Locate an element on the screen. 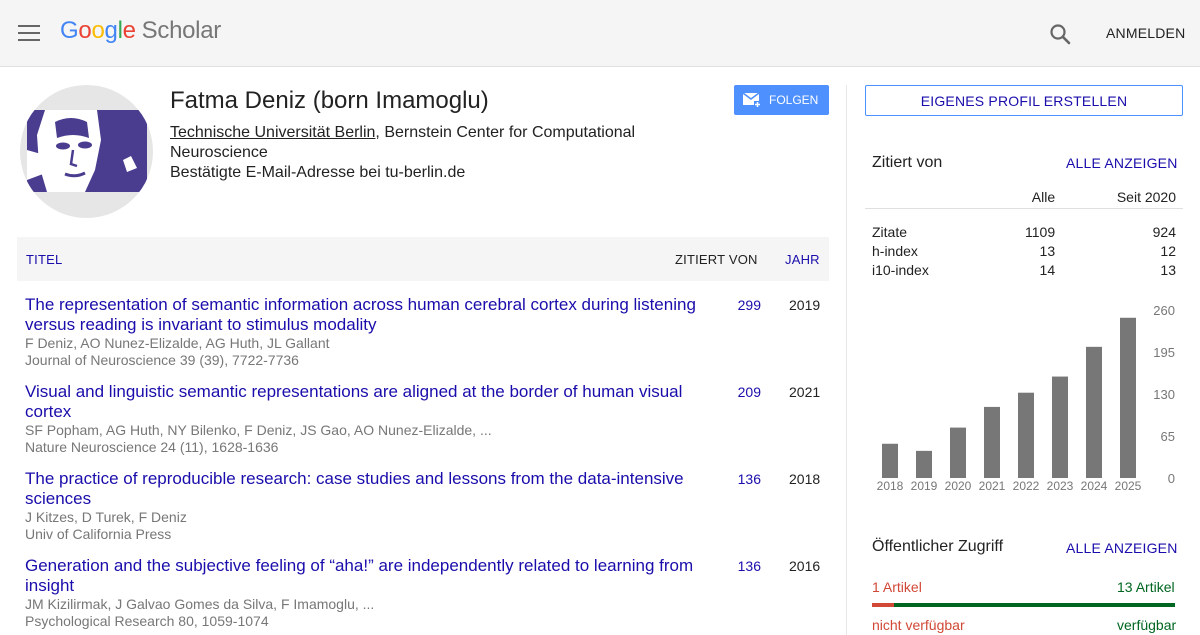  article-year: 2018 is located at coordinates (805, 479).